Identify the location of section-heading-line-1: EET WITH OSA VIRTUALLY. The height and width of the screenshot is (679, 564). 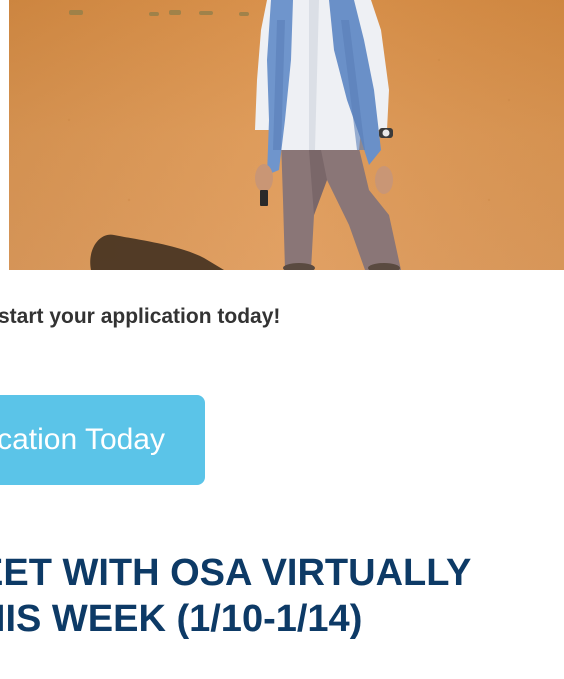
(236, 573).